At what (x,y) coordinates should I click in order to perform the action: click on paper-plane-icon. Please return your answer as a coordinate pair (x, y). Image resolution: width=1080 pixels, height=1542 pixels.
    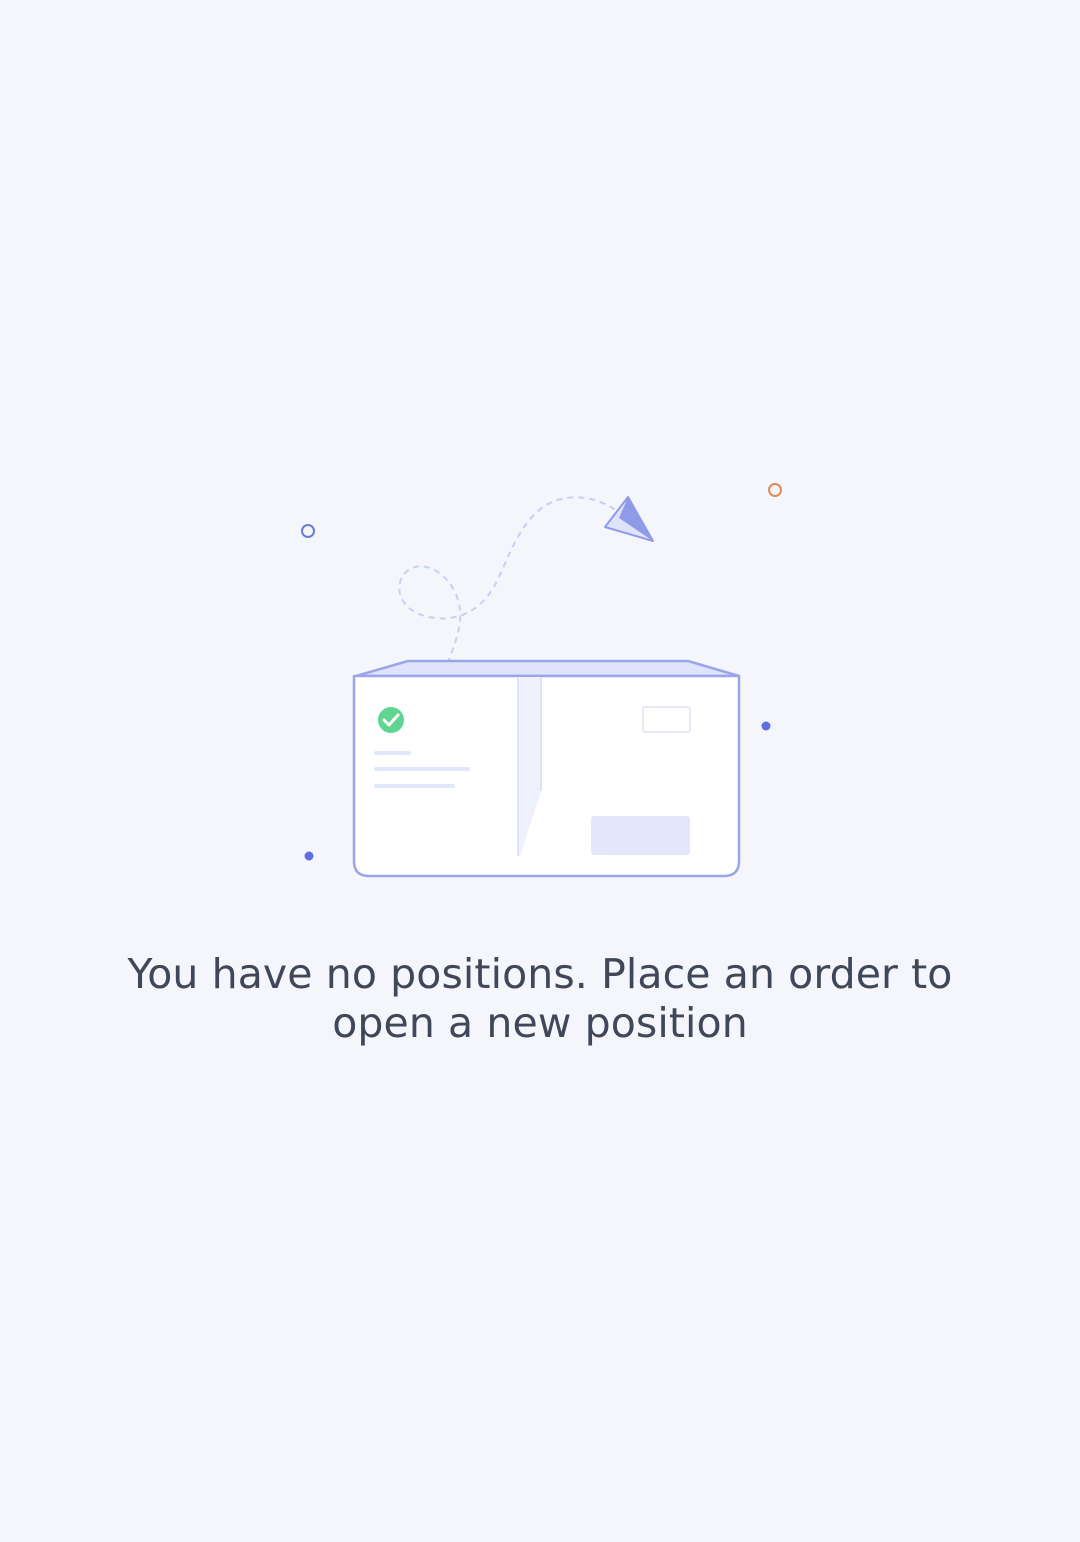
    Looking at the image, I should click on (629, 519).